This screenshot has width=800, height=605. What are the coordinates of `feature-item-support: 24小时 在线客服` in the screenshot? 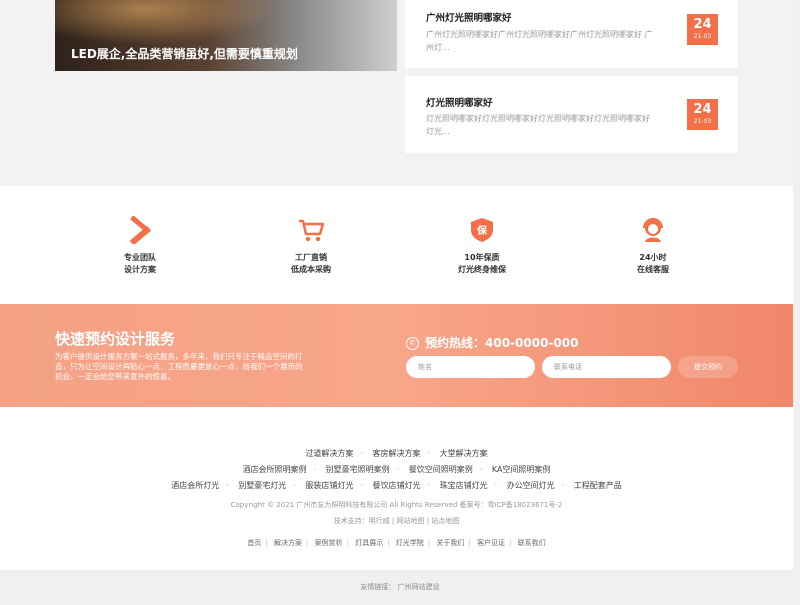 It's located at (653, 246).